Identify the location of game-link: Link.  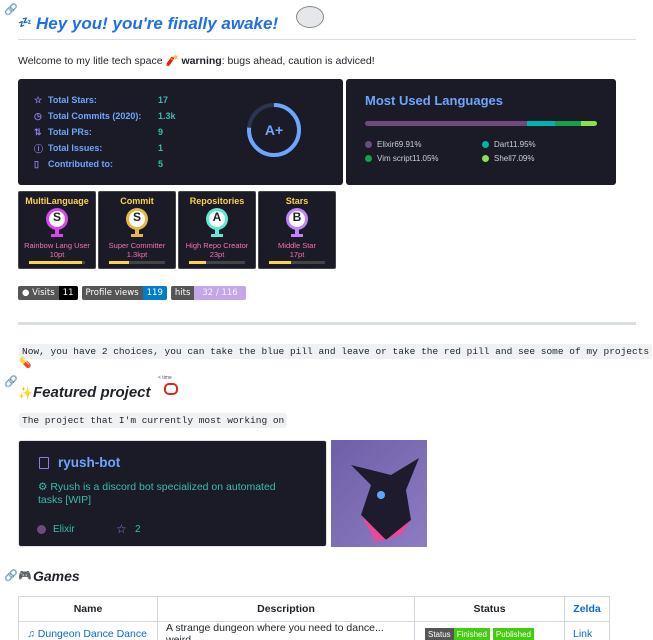
(587, 630).